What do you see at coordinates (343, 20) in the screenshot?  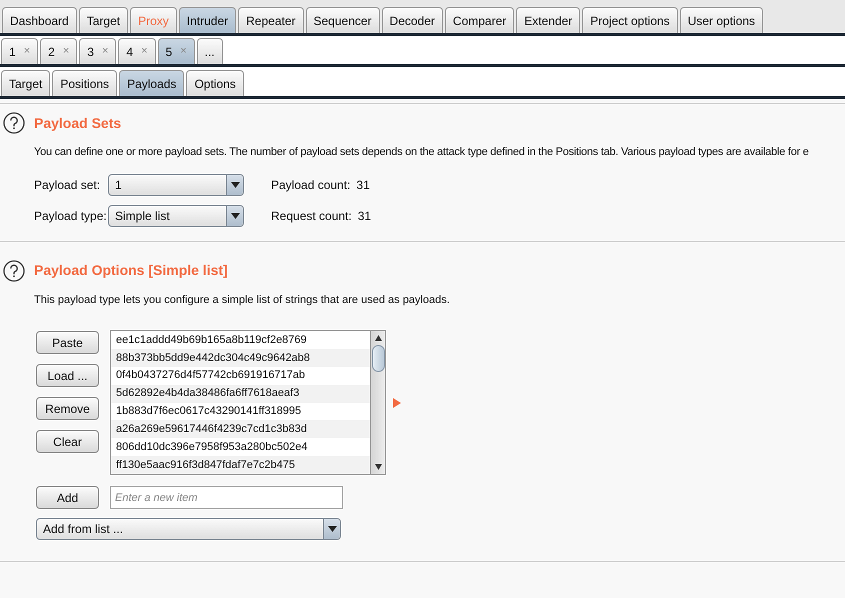 I see `main-tab: Sequencer` at bounding box center [343, 20].